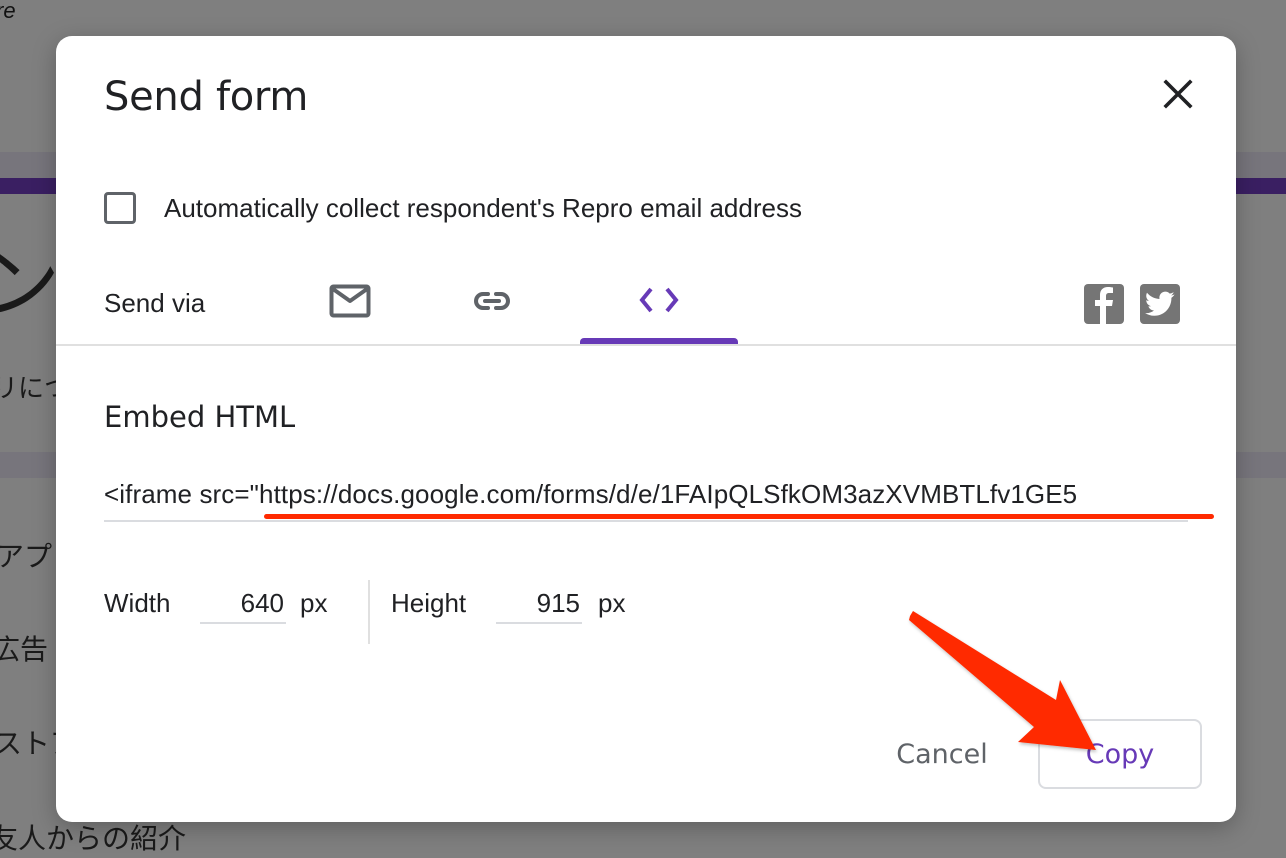  What do you see at coordinates (93, 838) in the screenshot?
I see `background-text-line: 友人からの紹介` at bounding box center [93, 838].